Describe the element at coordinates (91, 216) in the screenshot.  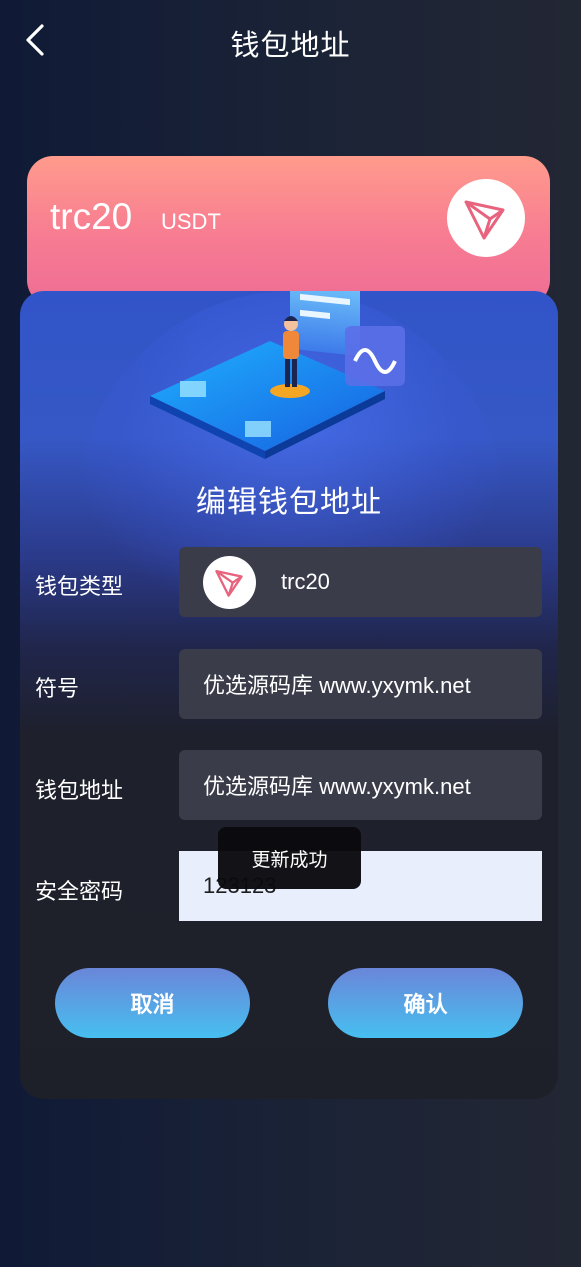
I see `card-wallet-name: trc20` at that location.